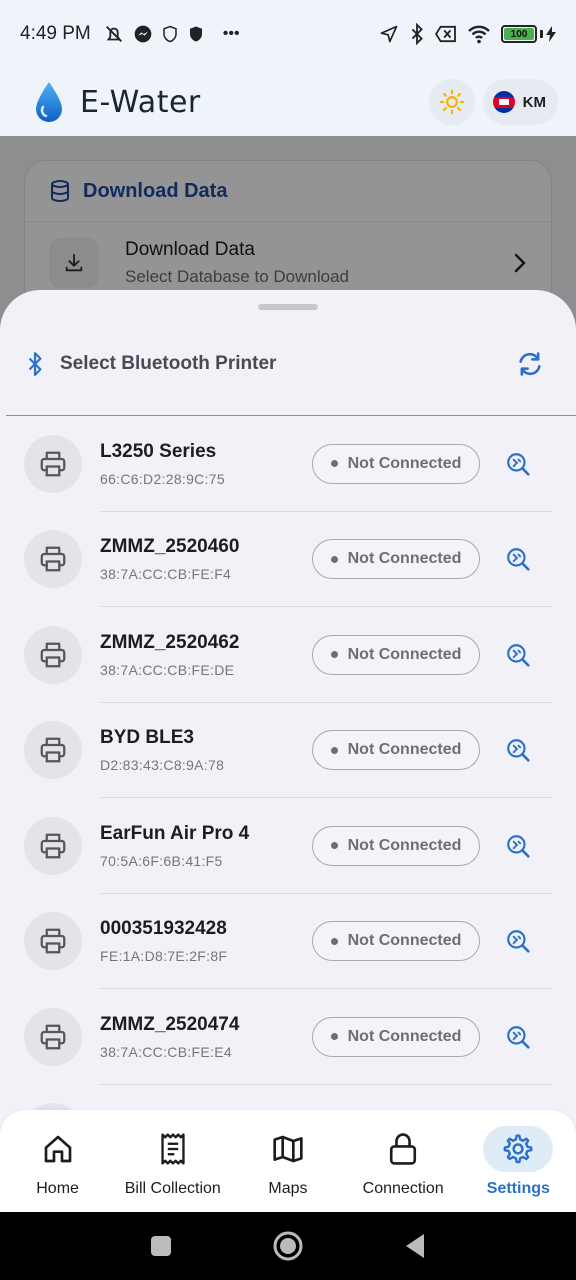 This screenshot has height=1280, width=576. What do you see at coordinates (415, 1246) in the screenshot?
I see `back-icon` at bounding box center [415, 1246].